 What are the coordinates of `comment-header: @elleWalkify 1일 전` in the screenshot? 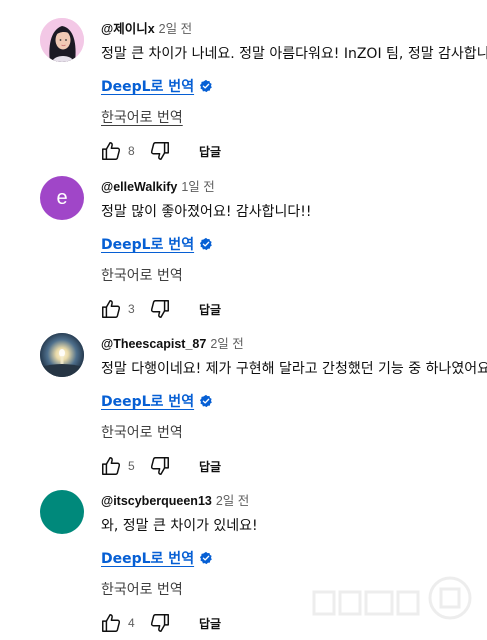 It's located at (158, 185).